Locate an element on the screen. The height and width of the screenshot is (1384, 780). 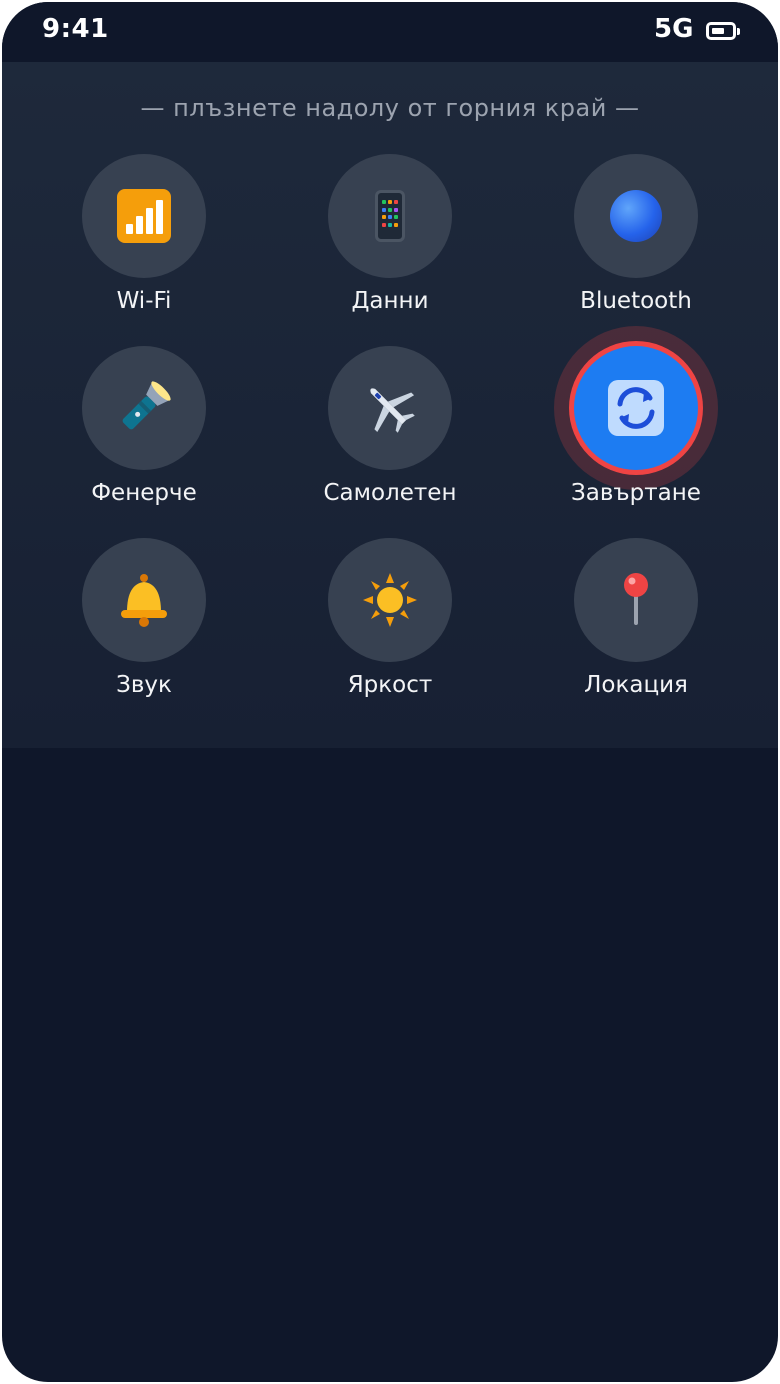
tile-brightness-button is located at coordinates (390, 600).